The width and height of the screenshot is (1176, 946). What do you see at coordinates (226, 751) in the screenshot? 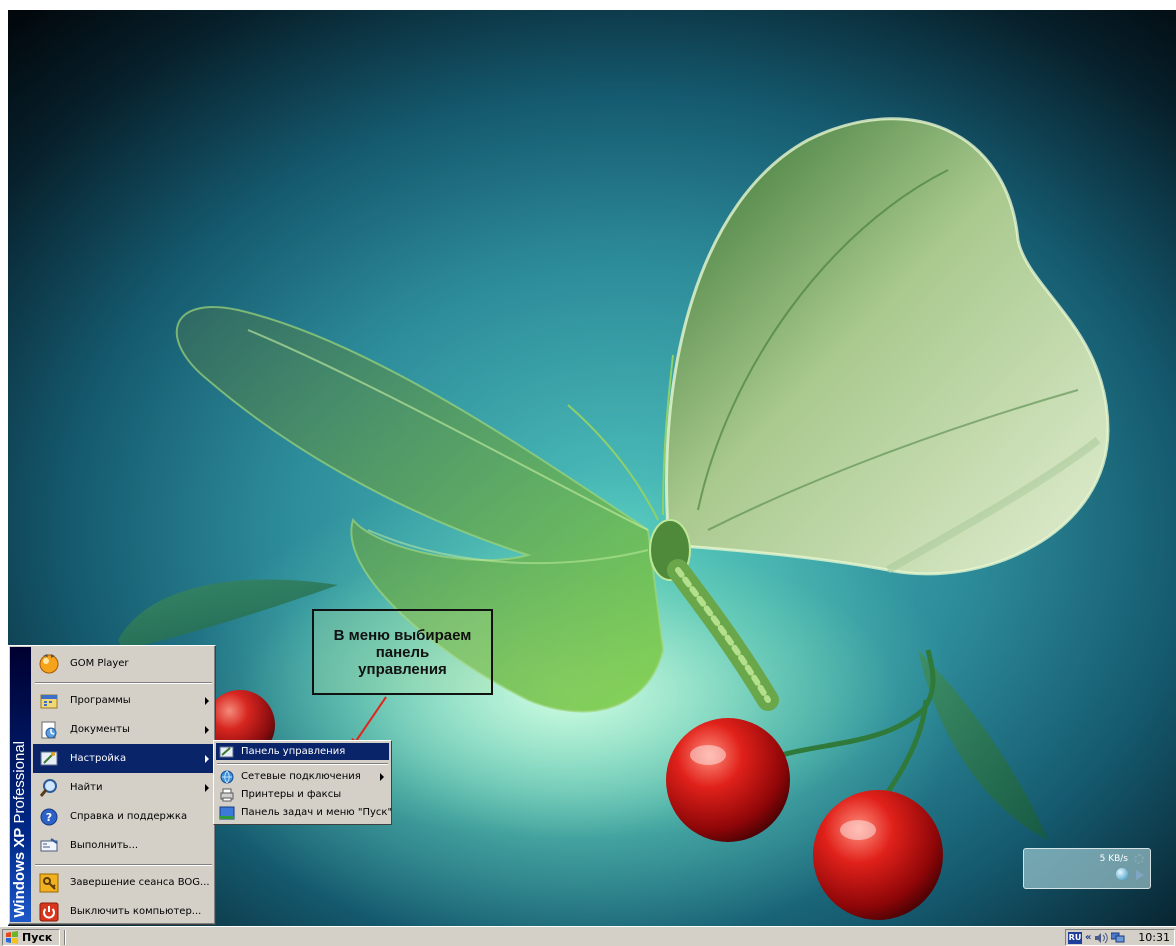
I see `control-panel-icon` at bounding box center [226, 751].